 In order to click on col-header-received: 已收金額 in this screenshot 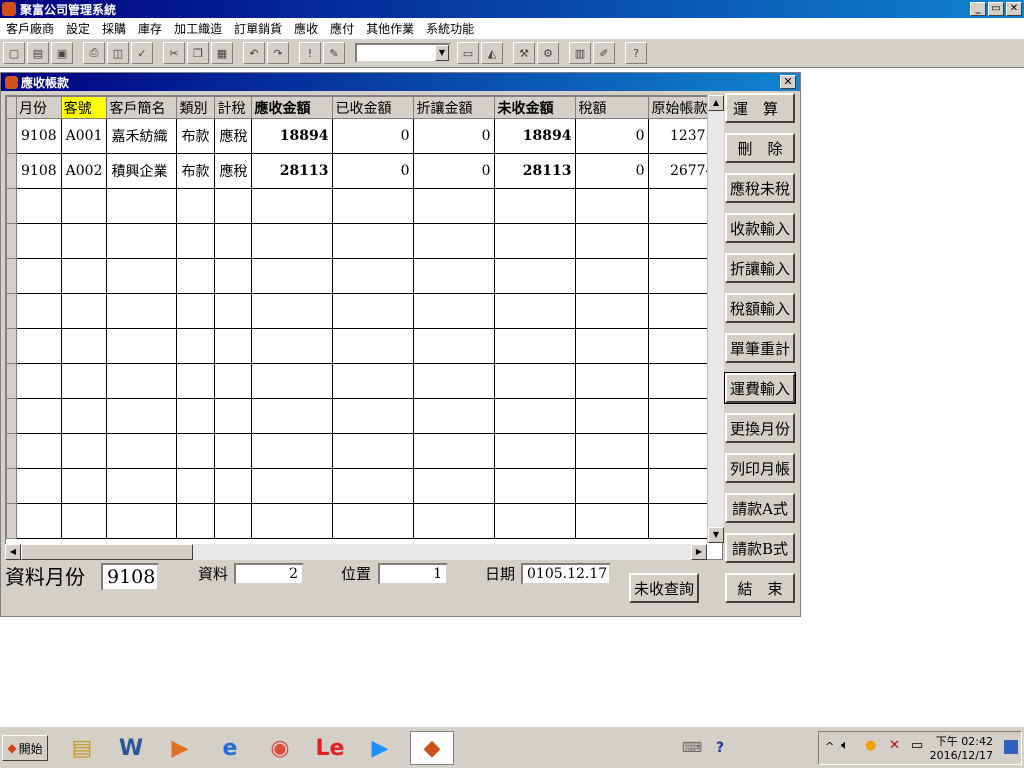, I will do `click(373, 107)`.